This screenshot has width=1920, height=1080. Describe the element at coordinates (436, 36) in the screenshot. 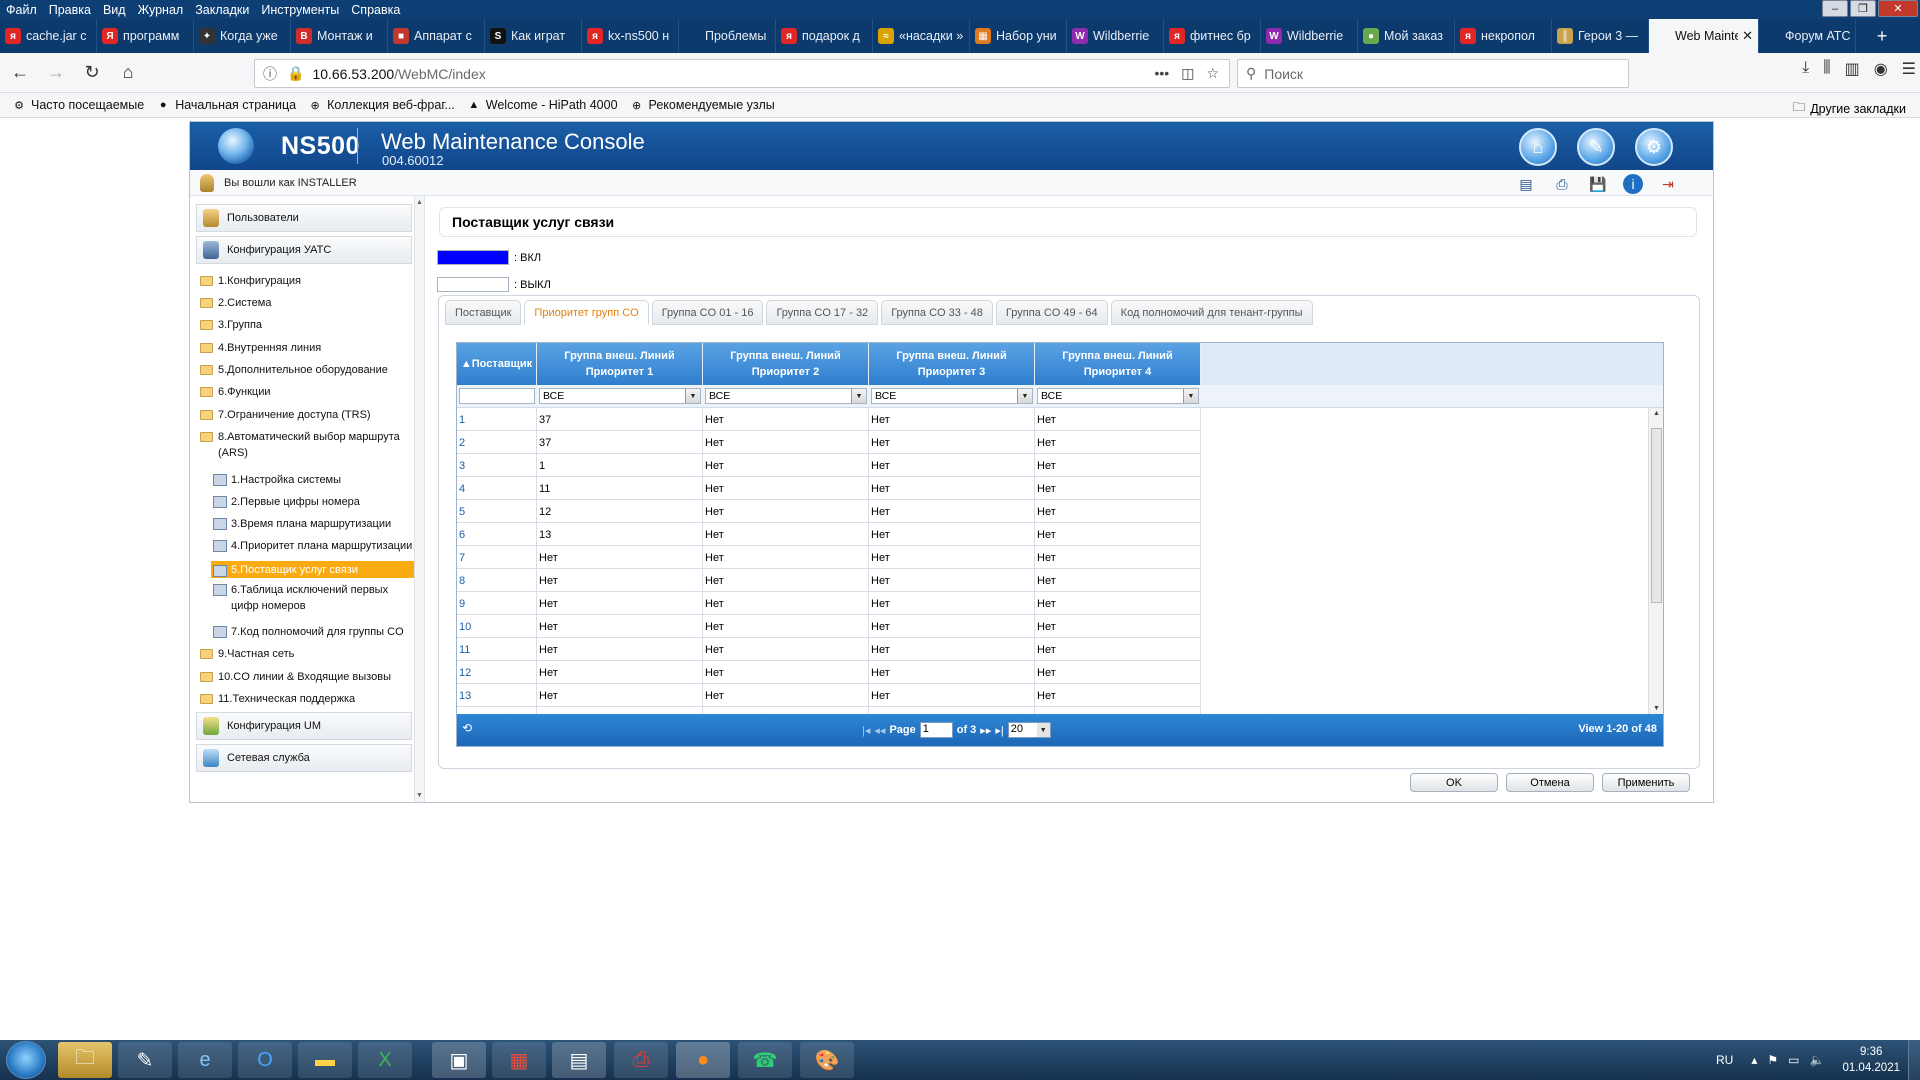

I see `browser-tab: ■ Аппарат с` at that location.